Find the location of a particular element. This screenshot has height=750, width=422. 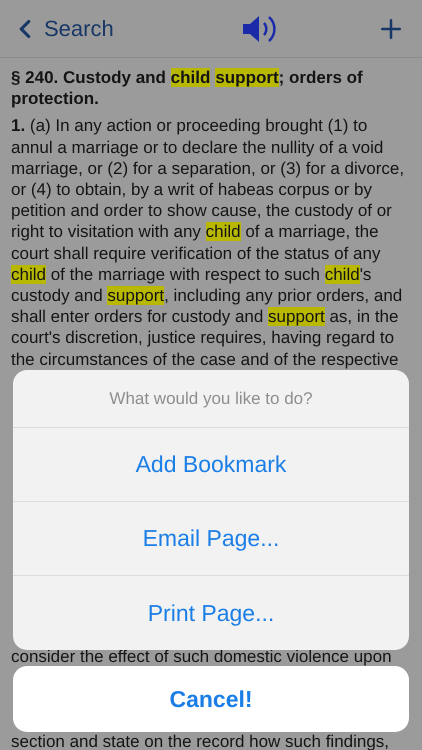

action-sheet-title: What would you like to do? is located at coordinates (211, 399).